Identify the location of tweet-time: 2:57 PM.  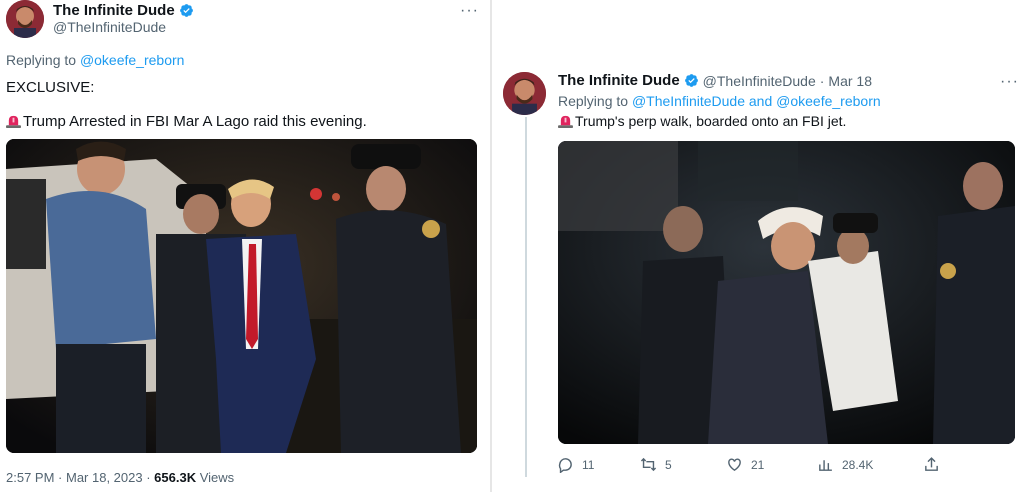
(30, 477).